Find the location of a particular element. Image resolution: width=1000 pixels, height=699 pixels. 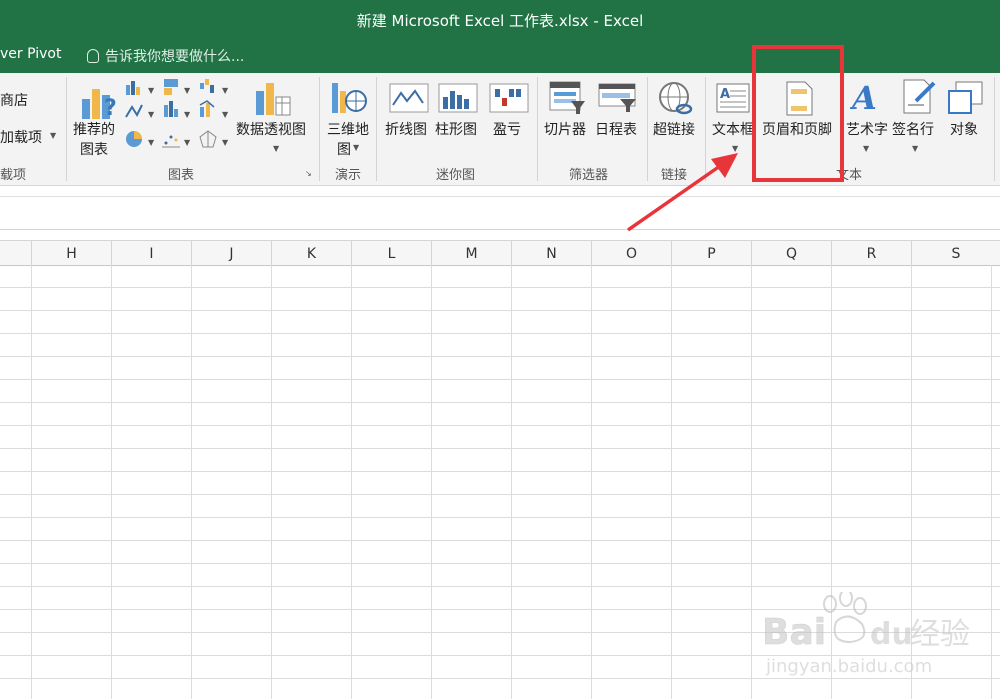

watermark-brand2: du is located at coordinates (891, 634).